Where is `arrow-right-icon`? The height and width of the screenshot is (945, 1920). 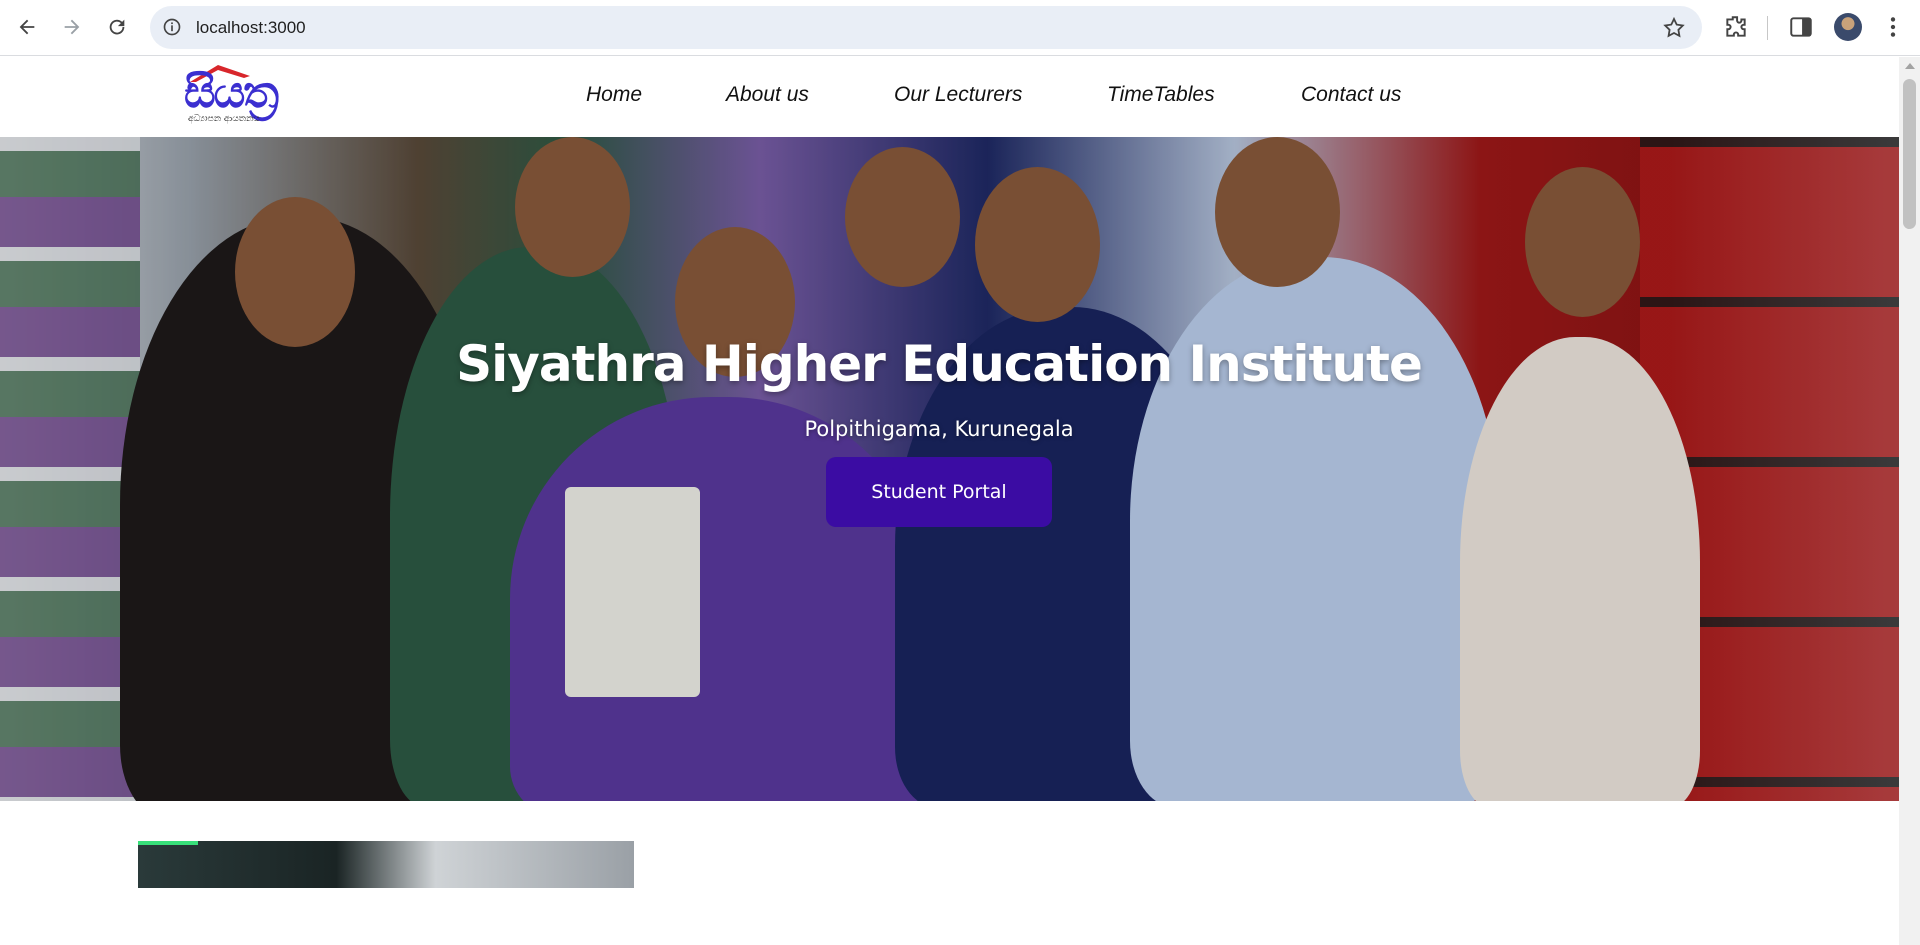 arrow-right-icon is located at coordinates (72, 27).